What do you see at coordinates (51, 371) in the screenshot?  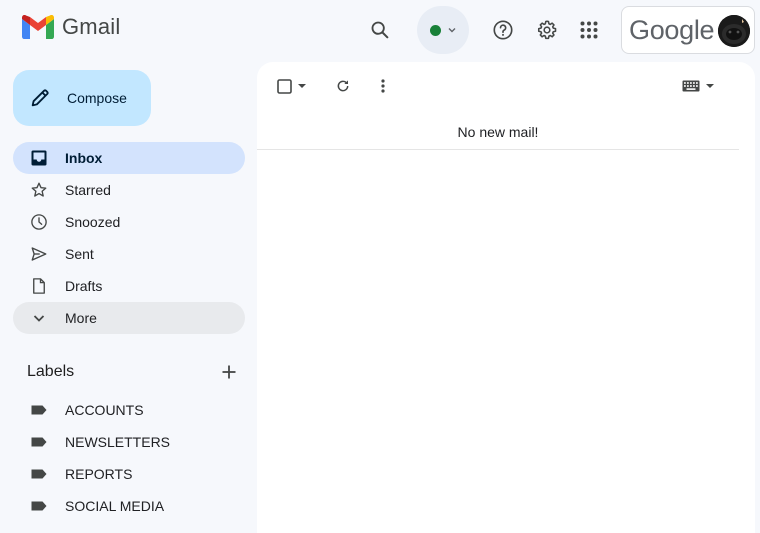 I see `labels-title: Labels` at bounding box center [51, 371].